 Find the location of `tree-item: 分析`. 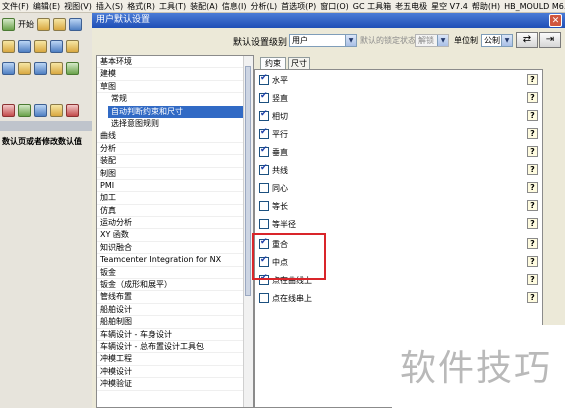

tree-item: 分析 is located at coordinates (170, 149).